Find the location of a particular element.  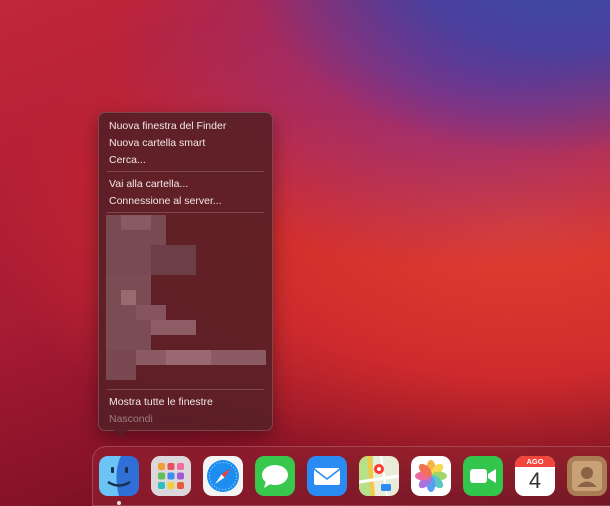

dock-app-messages is located at coordinates (275, 476).